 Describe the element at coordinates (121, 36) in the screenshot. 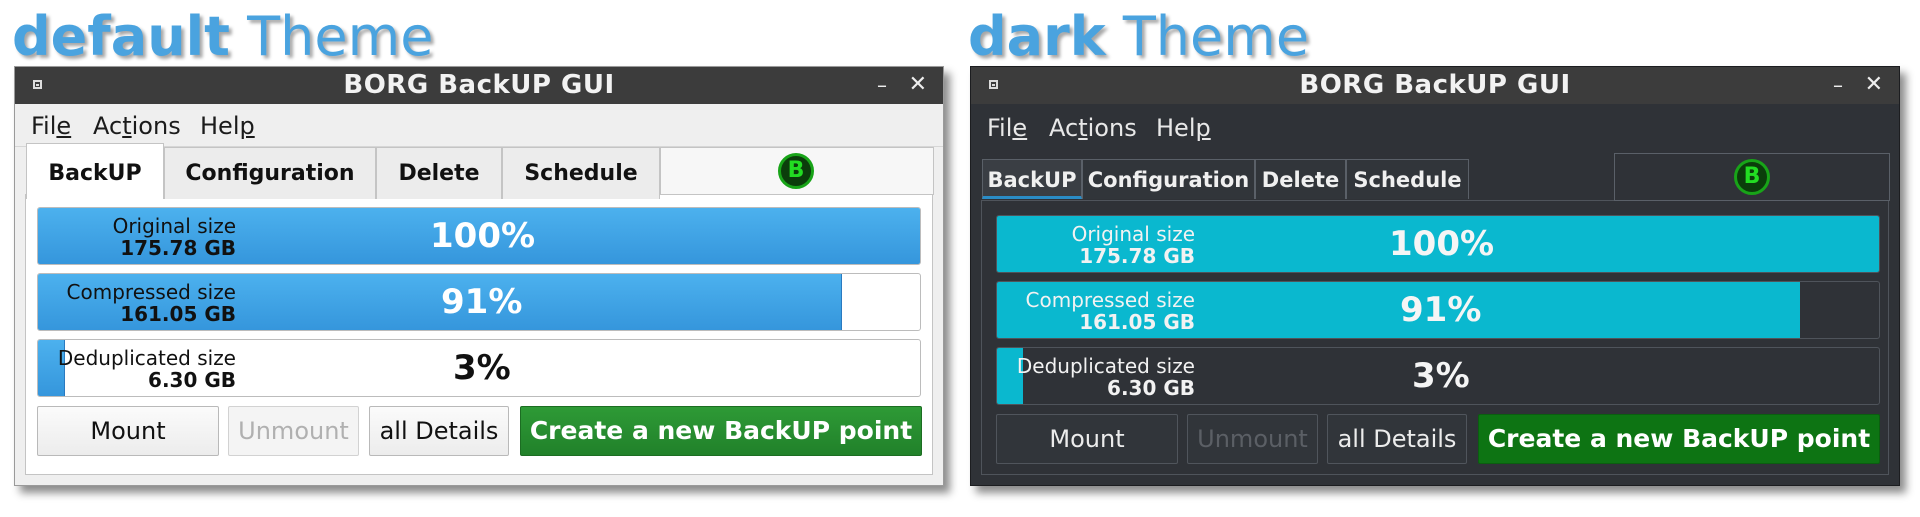

I see `heading-theme-name: default` at that location.